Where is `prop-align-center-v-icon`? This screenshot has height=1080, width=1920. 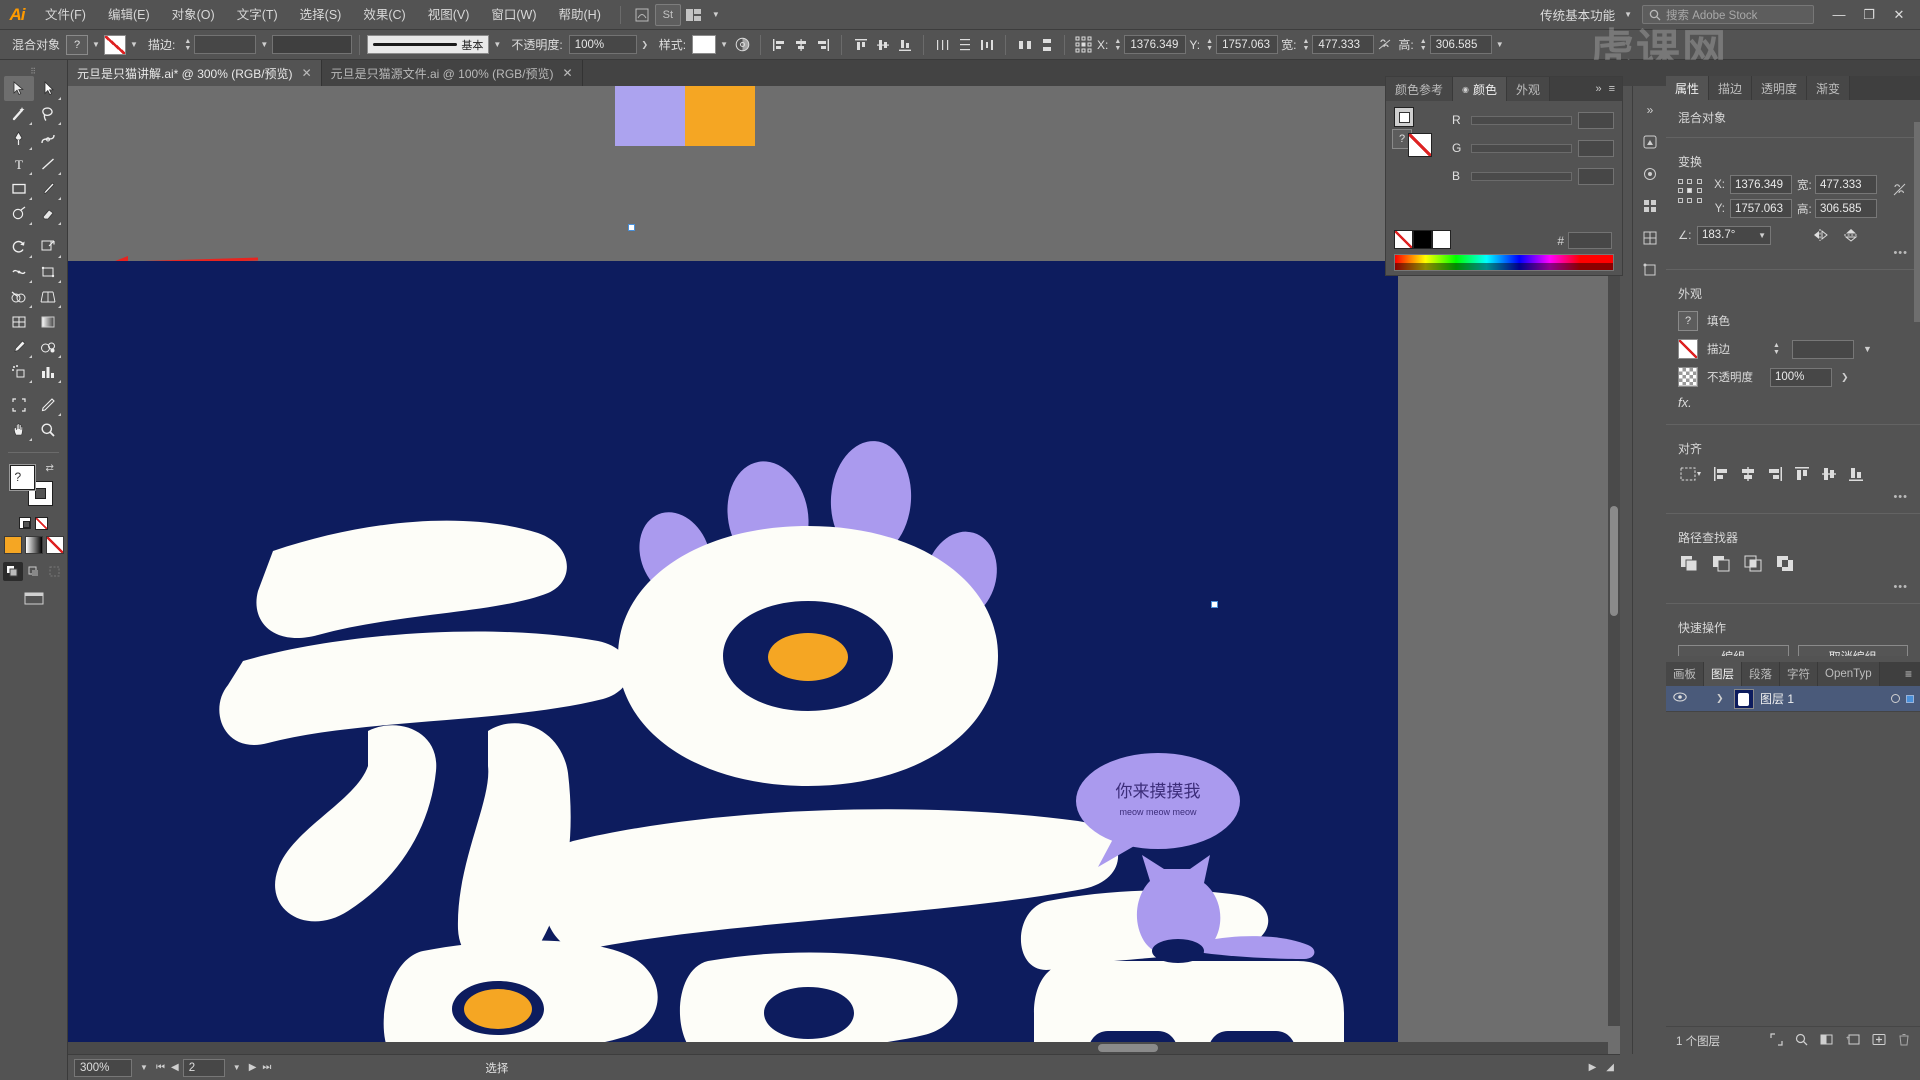 prop-align-center-v-icon is located at coordinates (1829, 475).